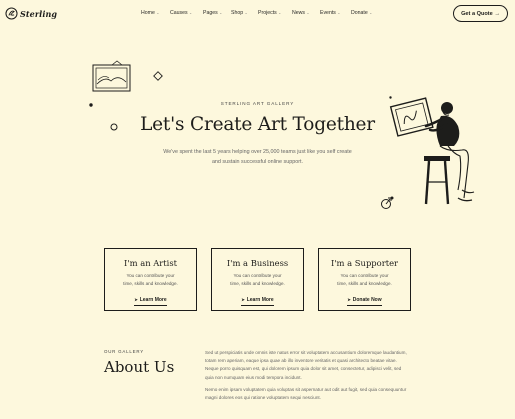 This screenshot has width=515, height=419. I want to click on framed-picture-icon, so click(111, 76).